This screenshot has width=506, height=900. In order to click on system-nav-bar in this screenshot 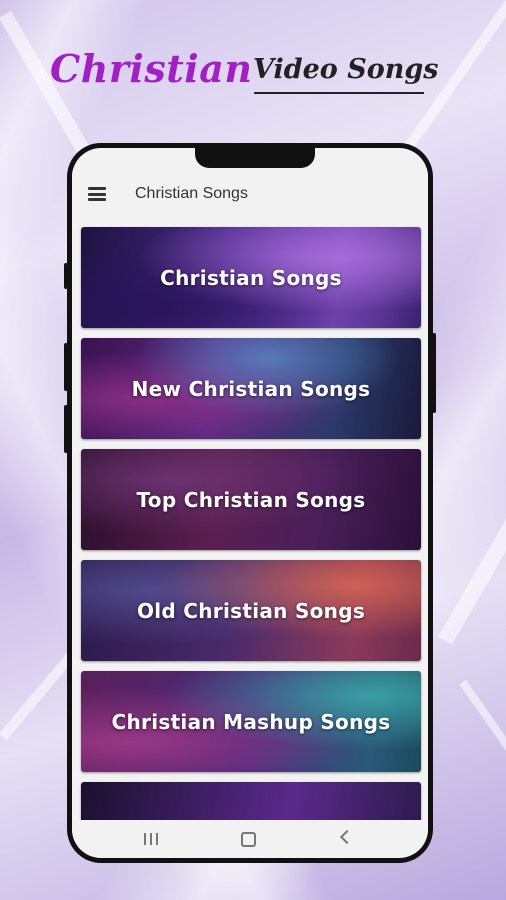, I will do `click(250, 839)`.